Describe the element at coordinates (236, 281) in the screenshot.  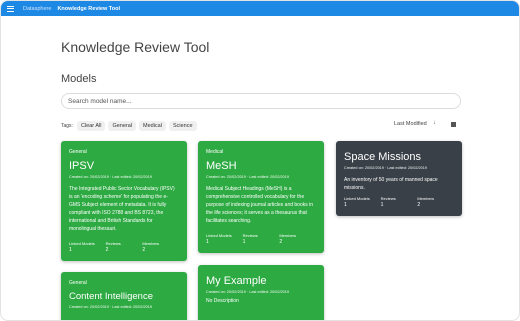
I see `card-title: My Example` at that location.